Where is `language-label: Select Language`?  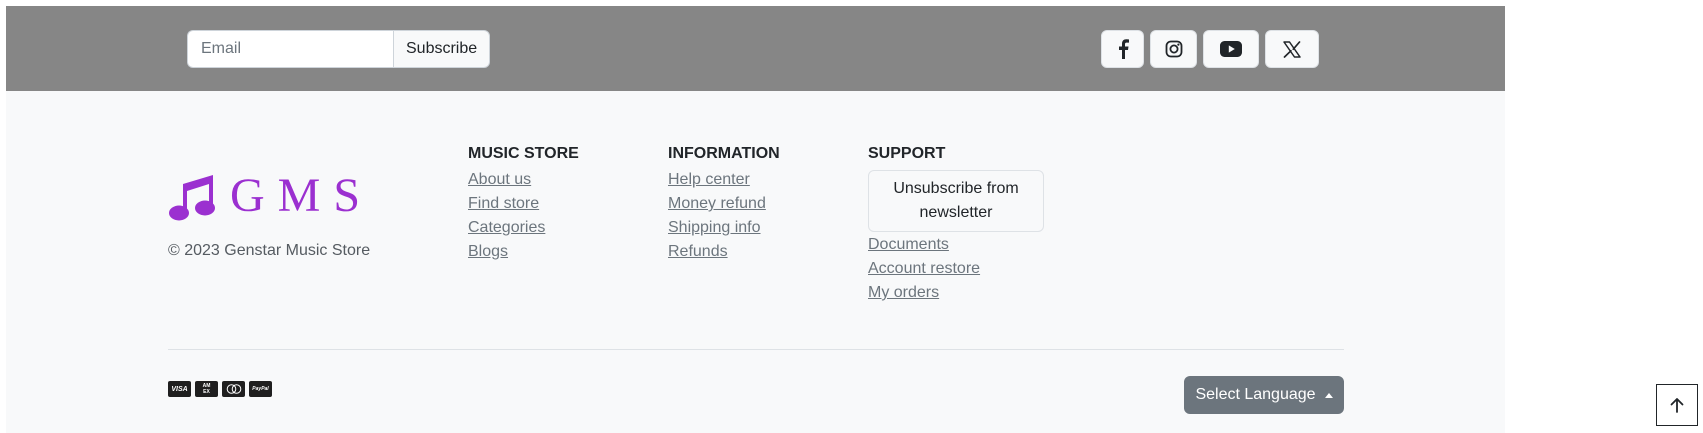 language-label: Select Language is located at coordinates (1255, 394).